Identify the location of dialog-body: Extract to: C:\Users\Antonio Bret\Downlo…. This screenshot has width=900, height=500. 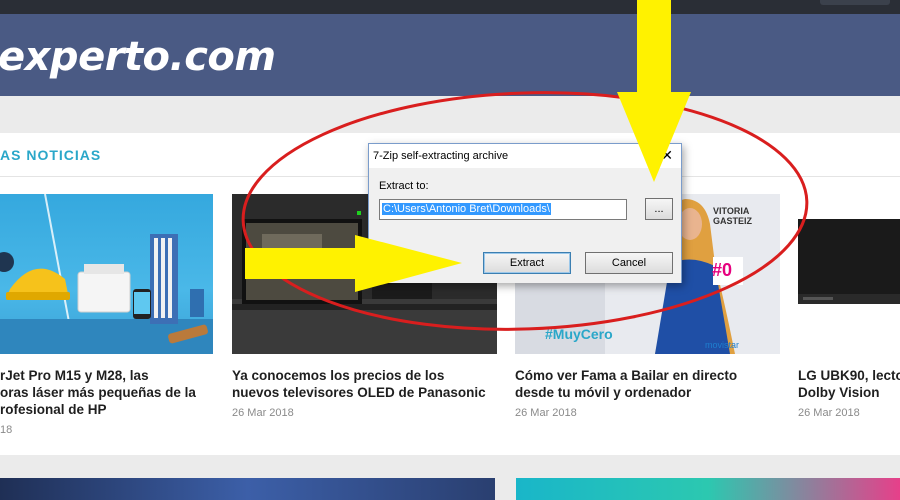
(525, 225).